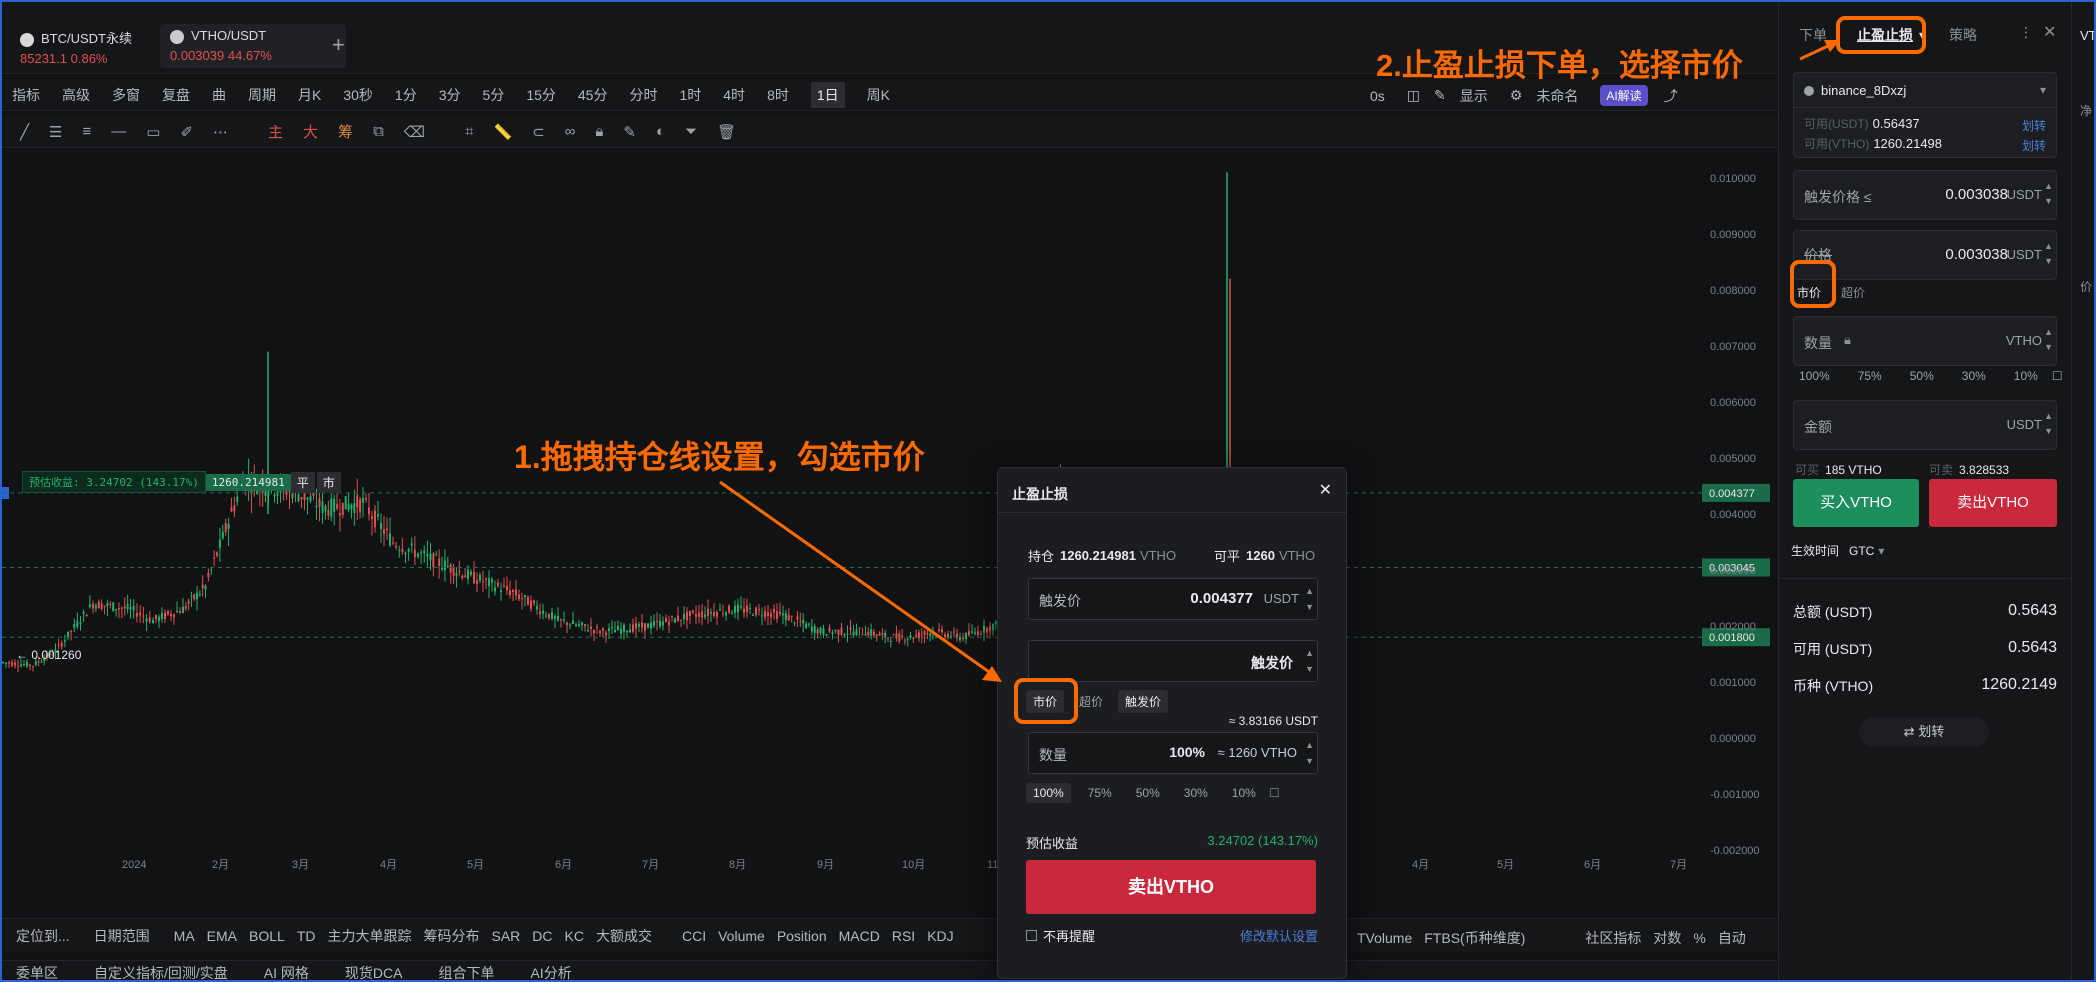  Describe the element at coordinates (719, 457) in the screenshot. I see `annotation-step1: 1.拖拽持仓线设置，勾选市价` at that location.